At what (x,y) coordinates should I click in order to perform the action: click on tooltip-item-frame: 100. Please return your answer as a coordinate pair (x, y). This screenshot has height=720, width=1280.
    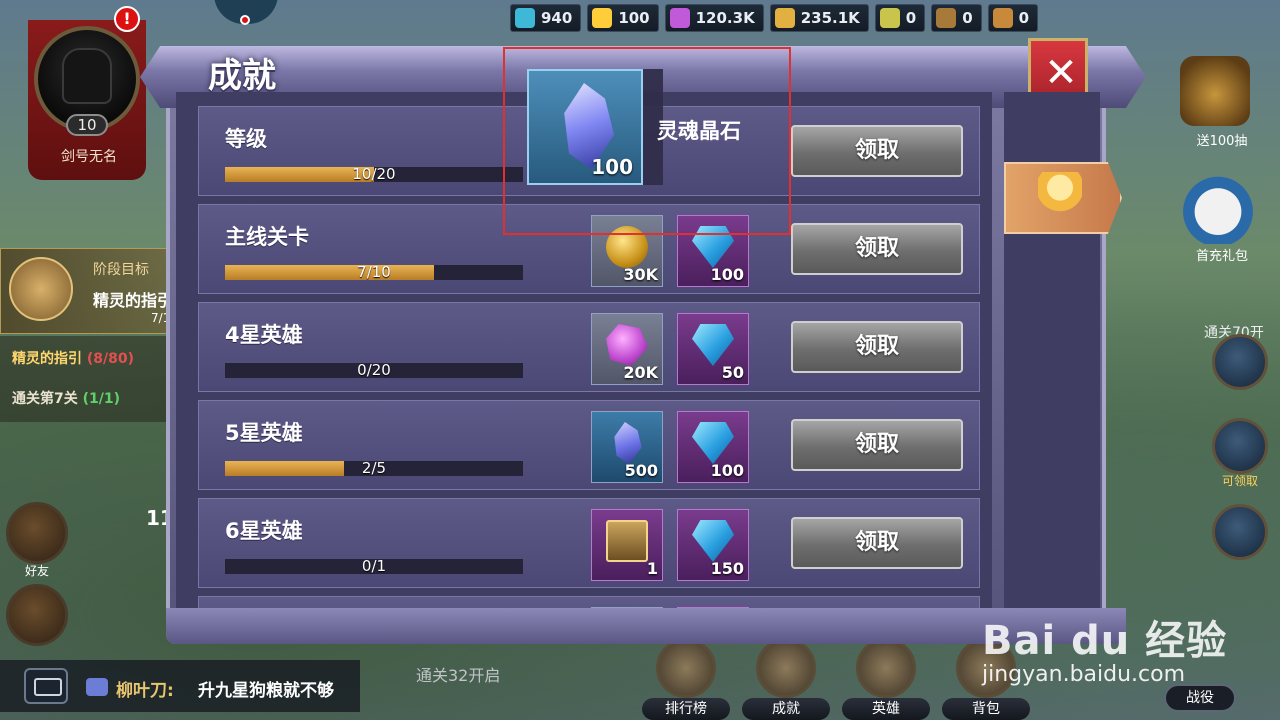
    Looking at the image, I should click on (585, 127).